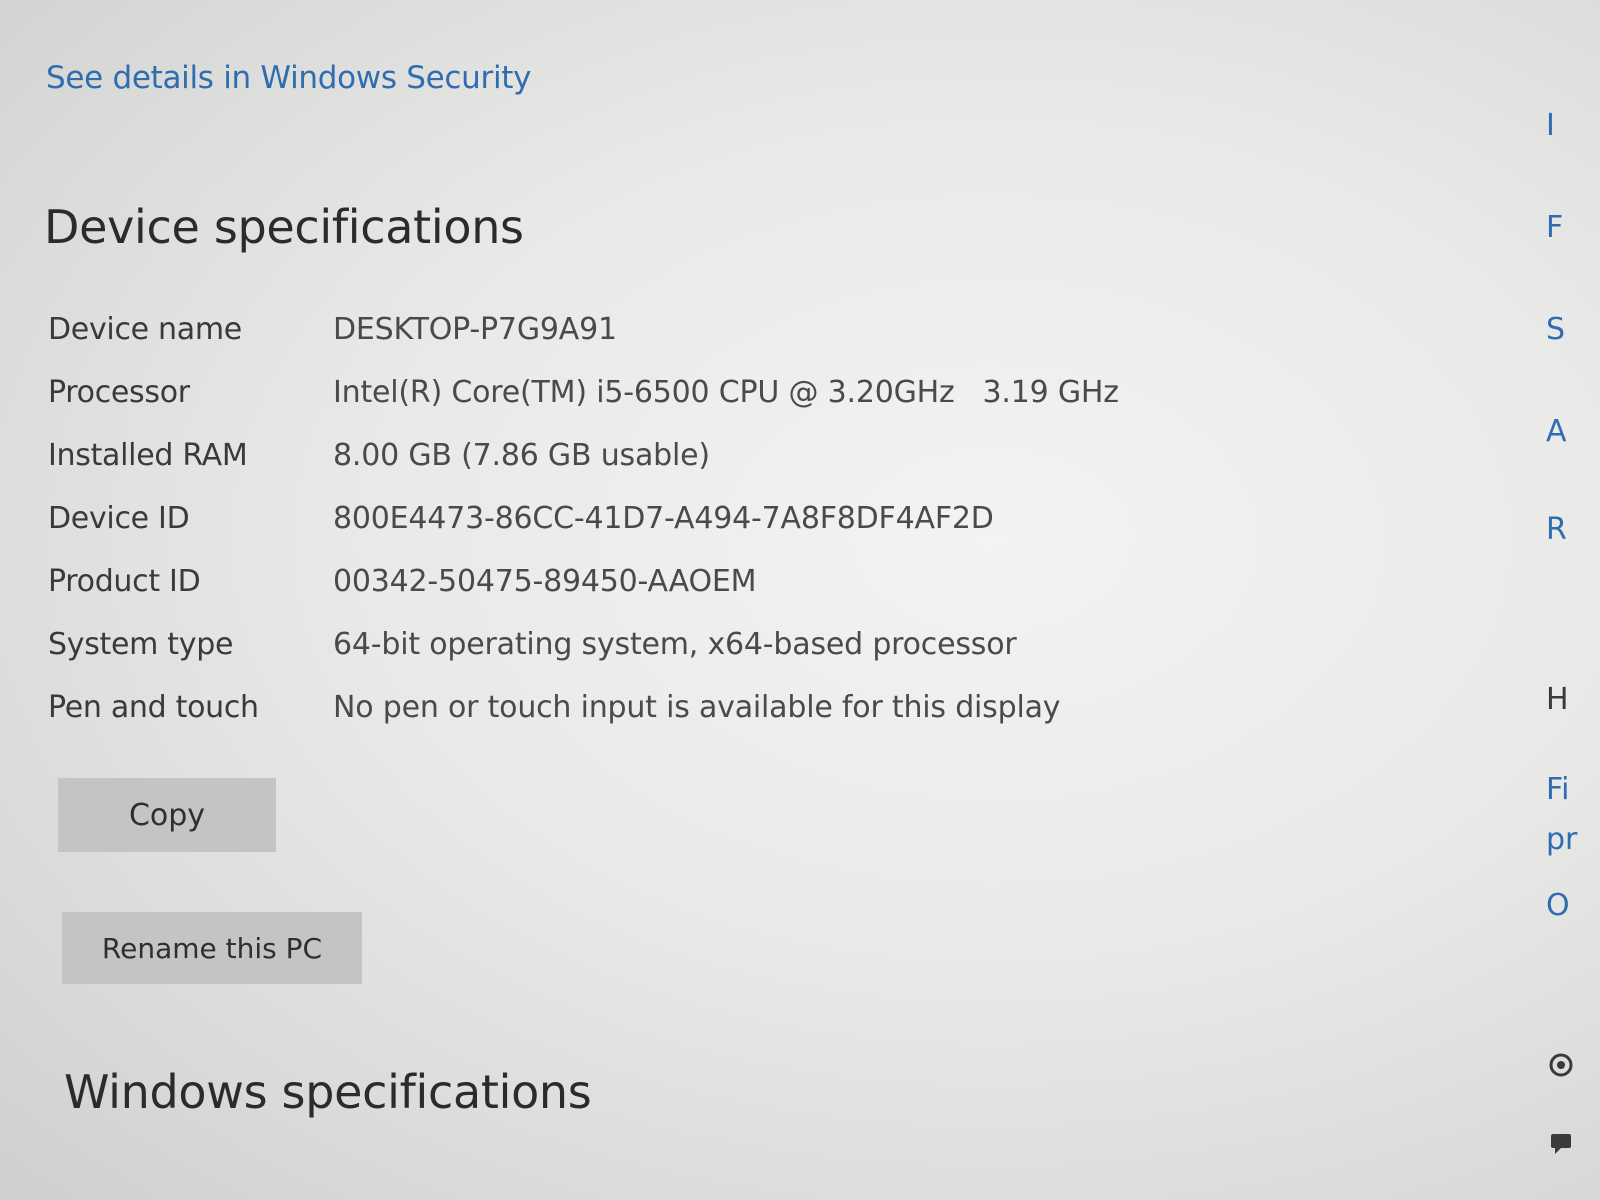  Describe the element at coordinates (145, 329) in the screenshot. I see `spec-label: Device name` at that location.